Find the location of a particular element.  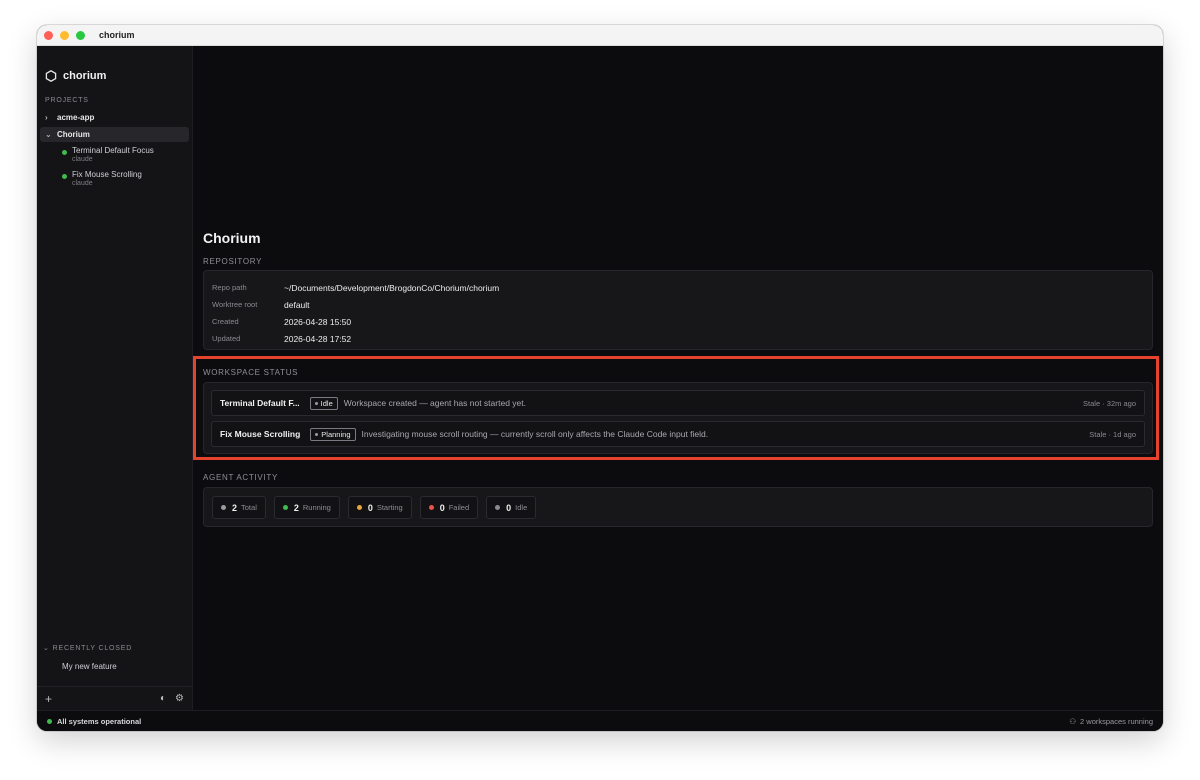

repo-key: Worktree root is located at coordinates (235, 304).